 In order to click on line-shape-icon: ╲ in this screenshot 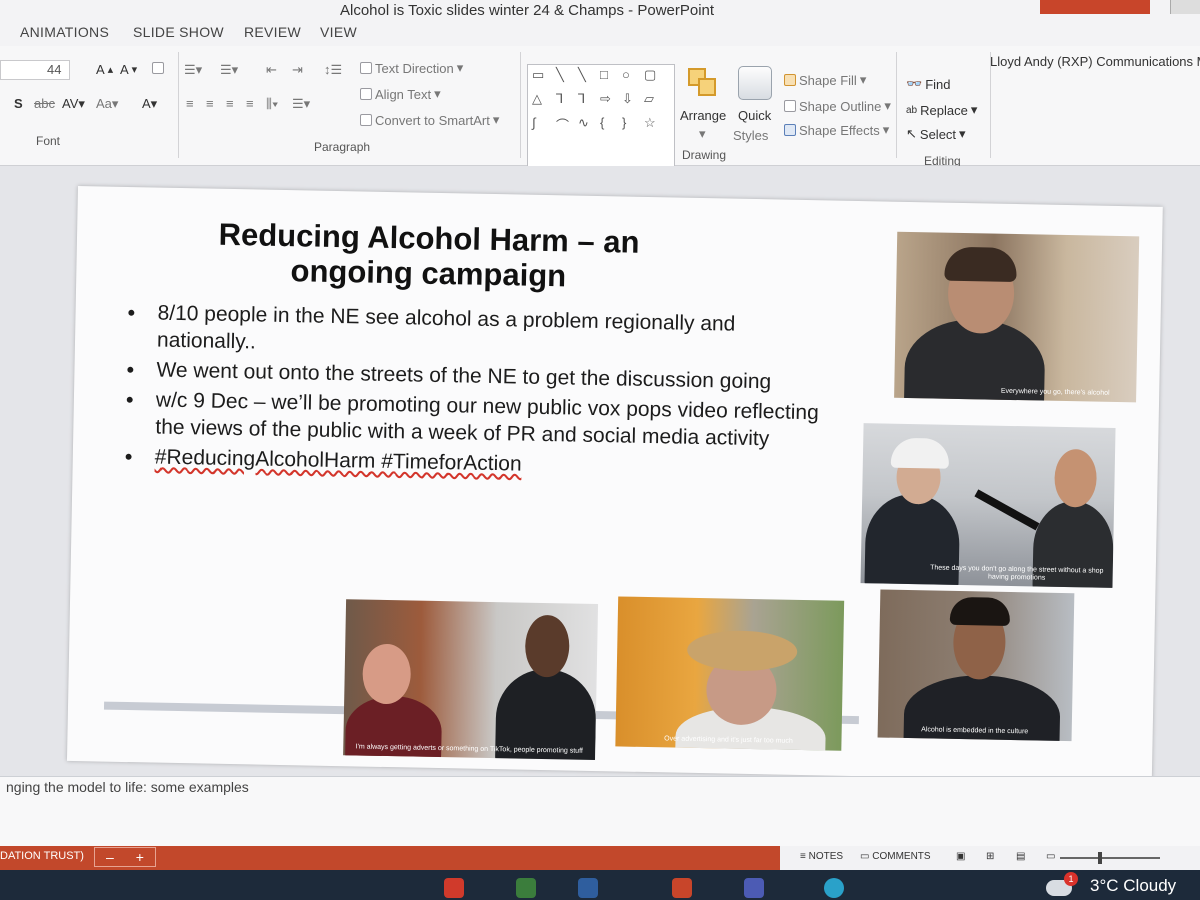, I will do `click(560, 75)`.